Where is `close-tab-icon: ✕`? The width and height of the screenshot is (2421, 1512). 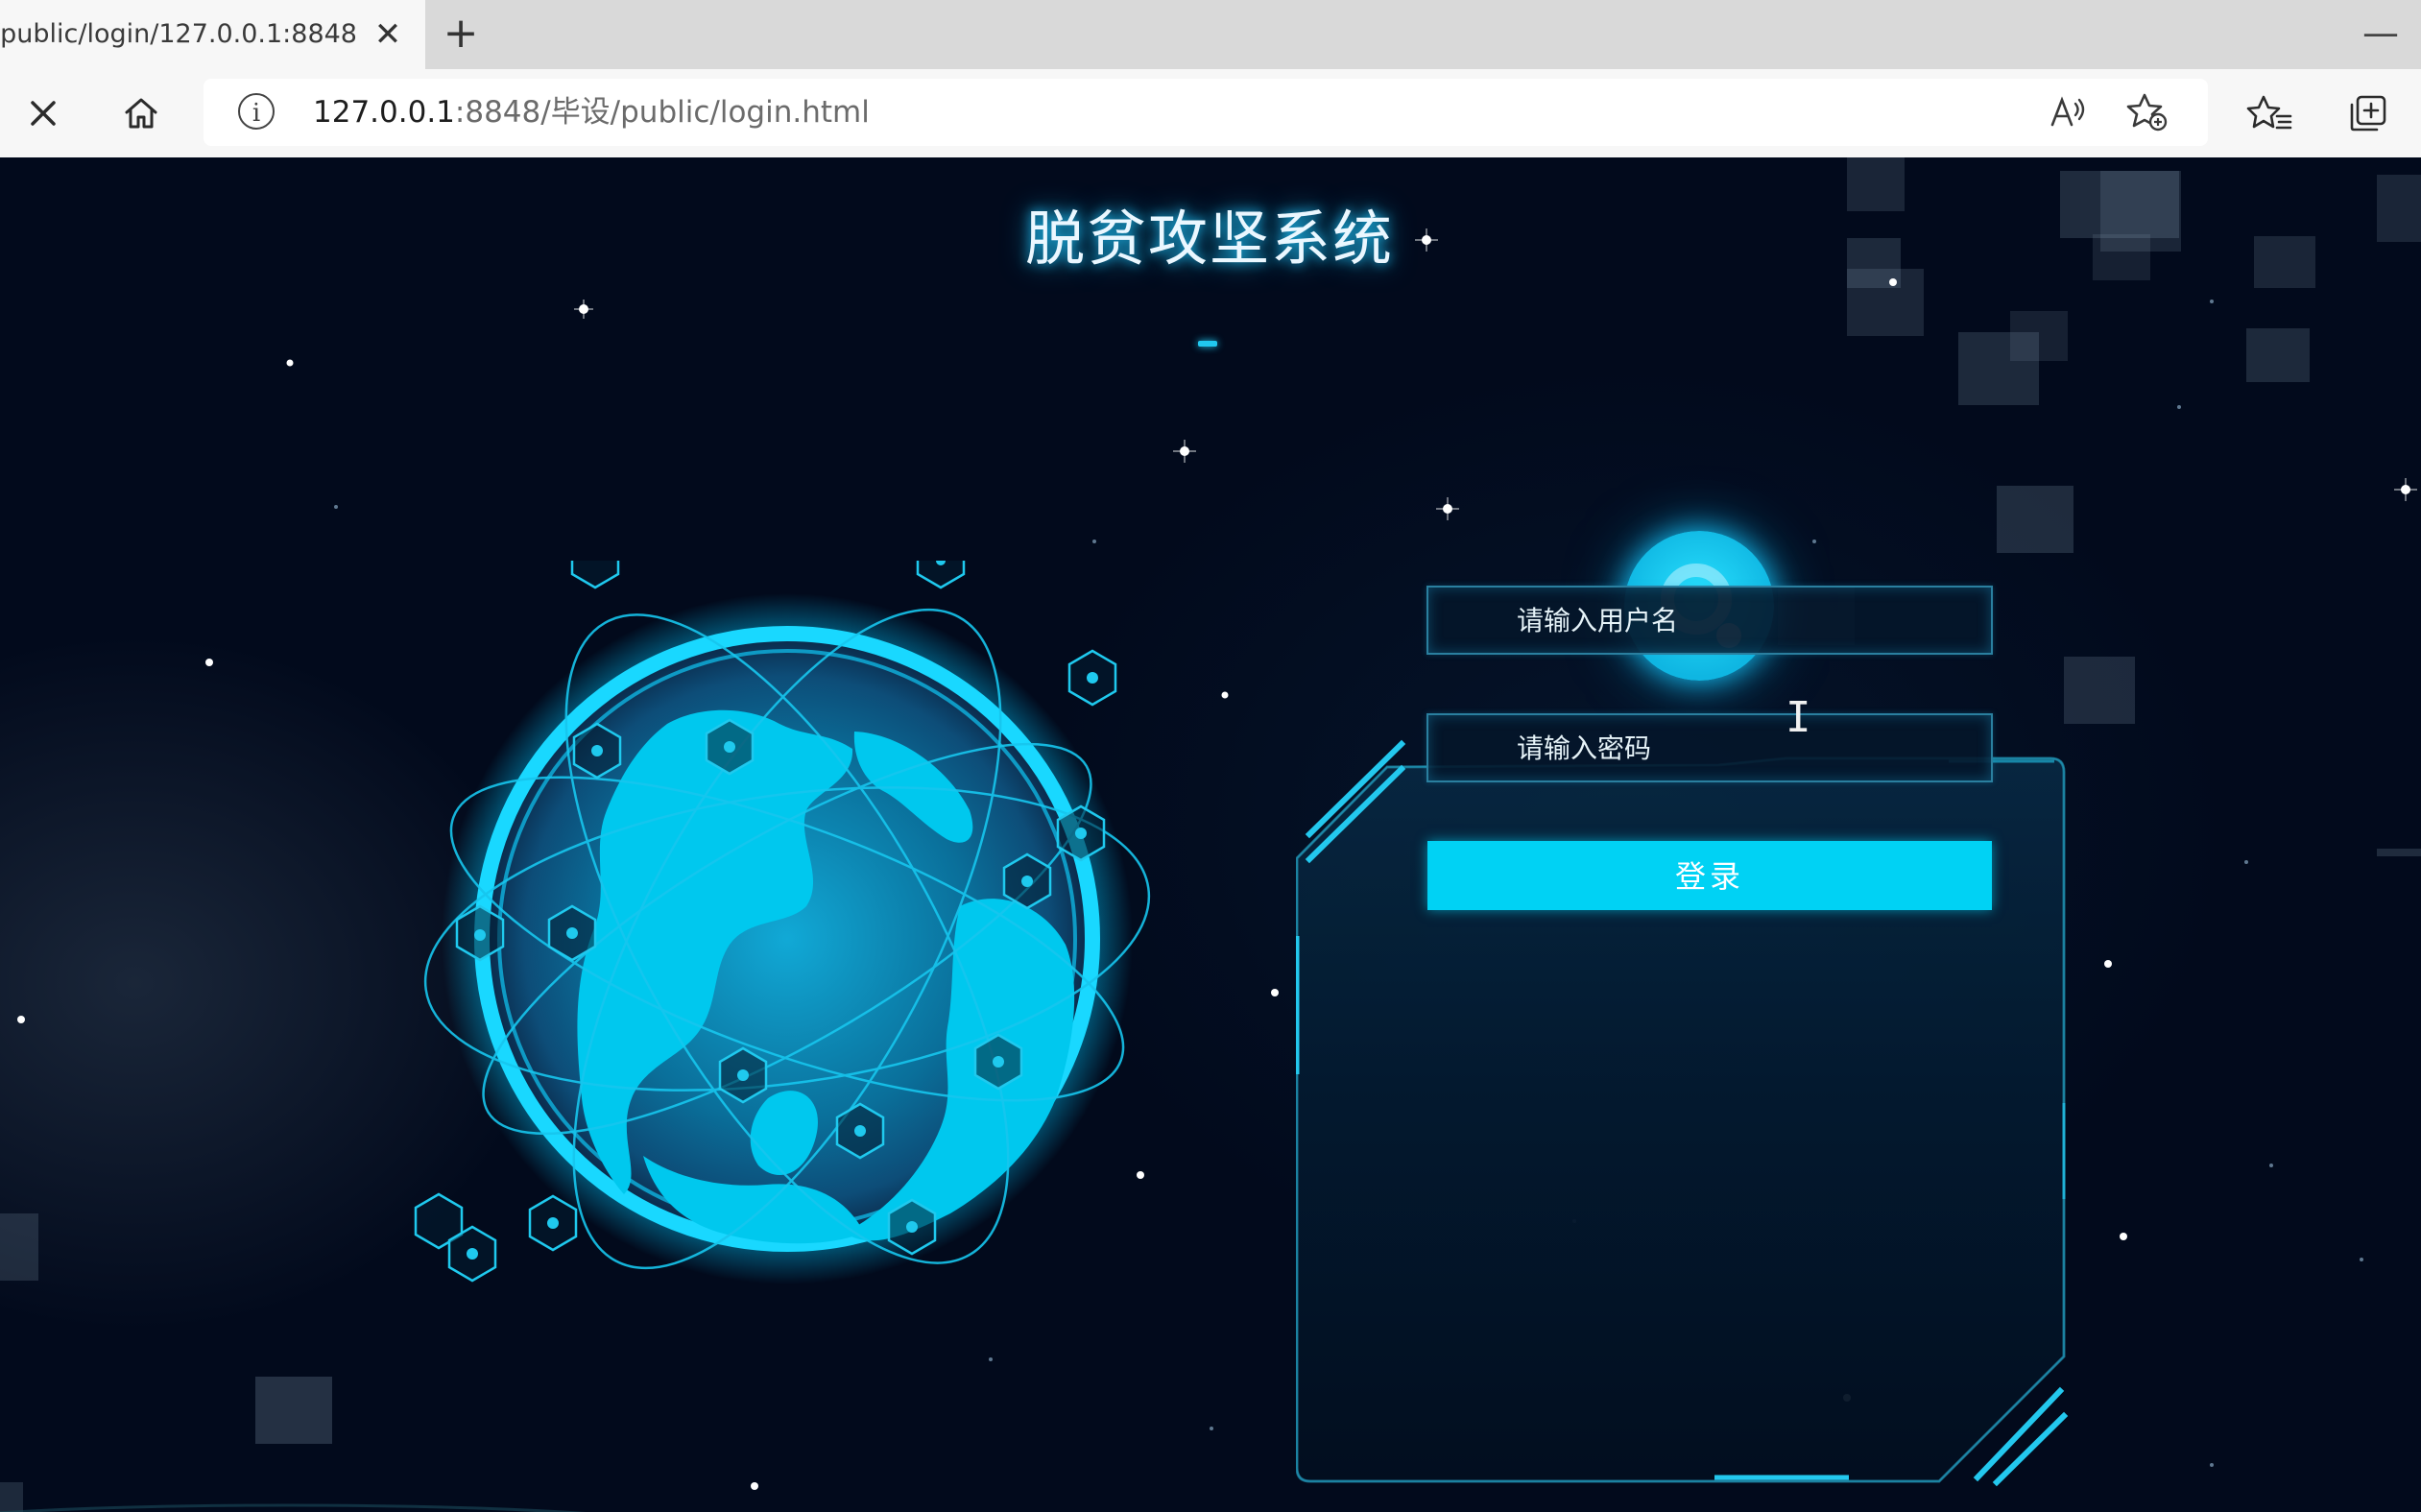
close-tab-icon: ✕ is located at coordinates (388, 34).